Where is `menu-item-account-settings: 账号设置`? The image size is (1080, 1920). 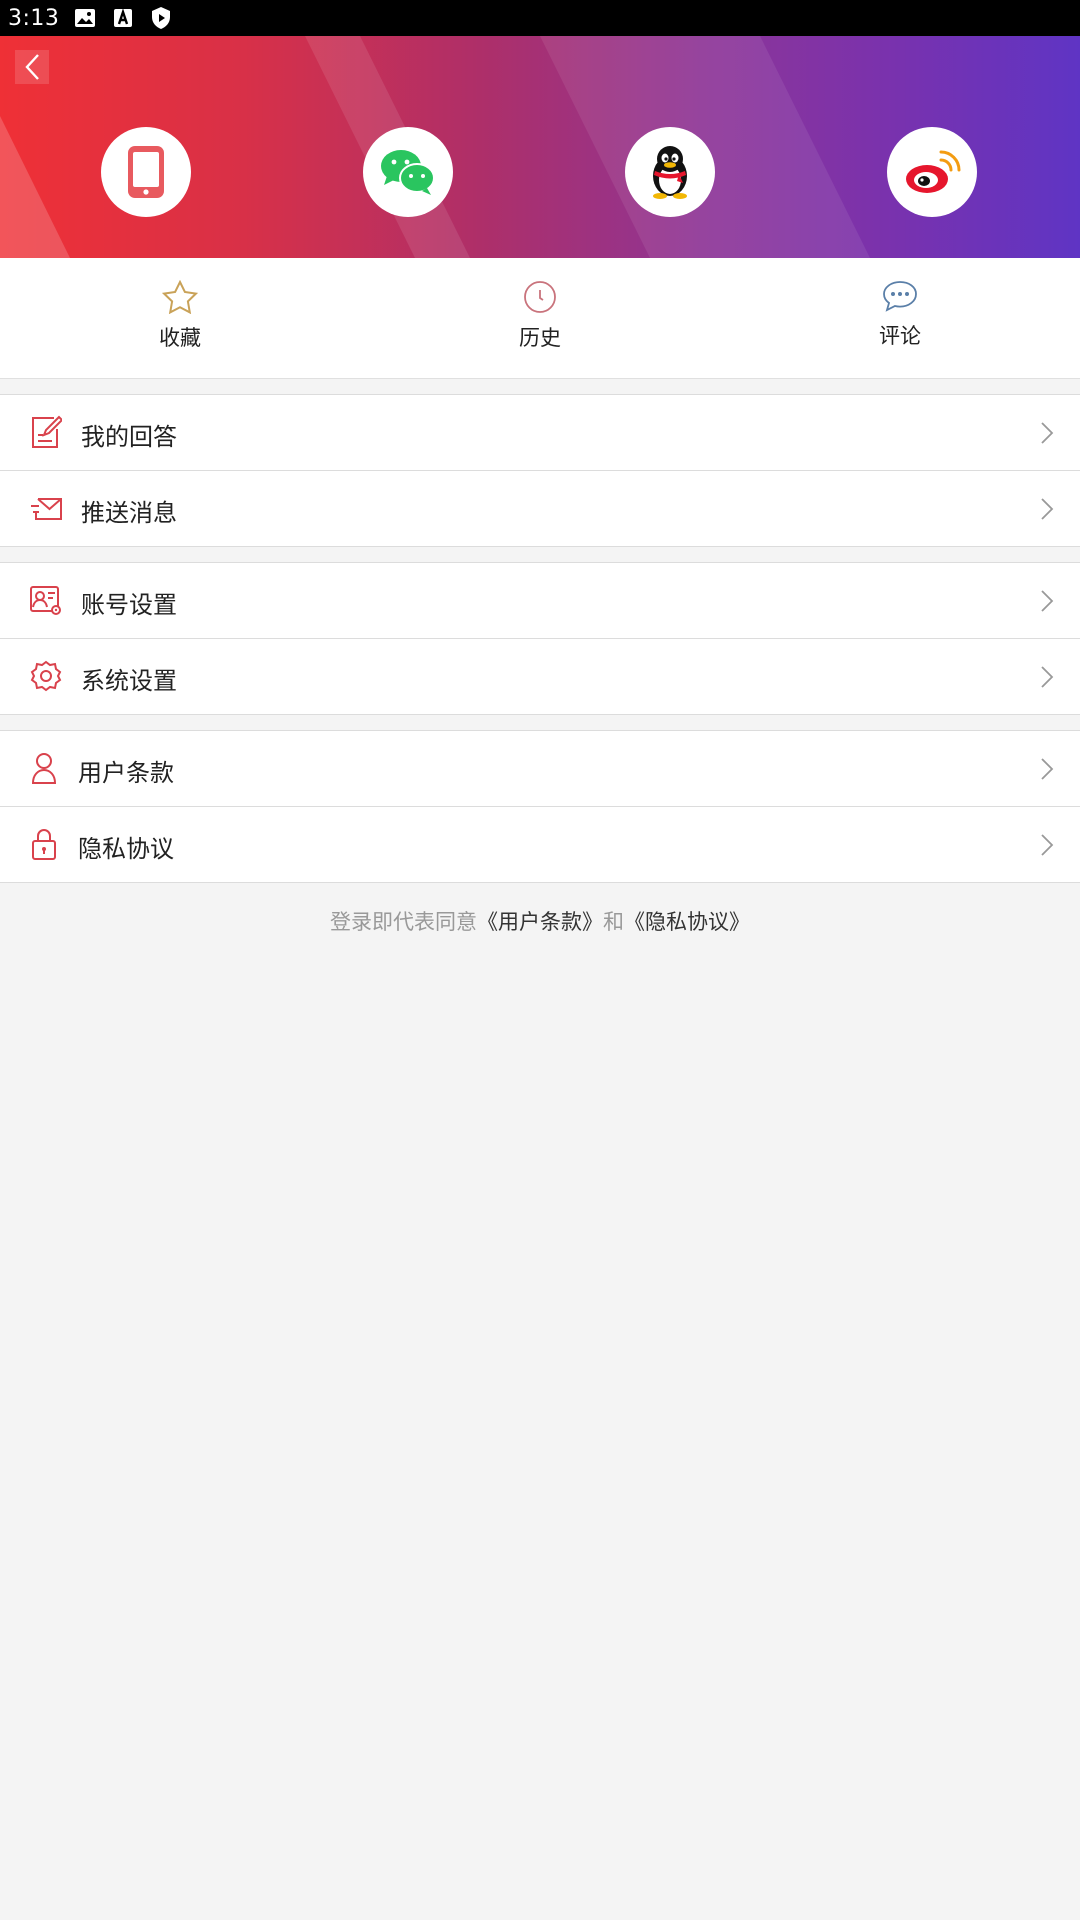
menu-item-account-settings: 账号设置 is located at coordinates (540, 600).